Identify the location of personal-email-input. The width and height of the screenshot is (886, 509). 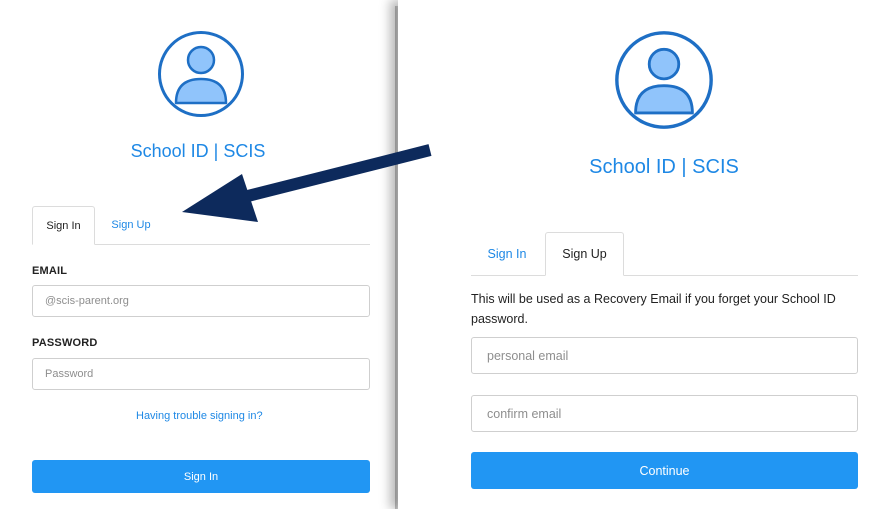
(664, 355).